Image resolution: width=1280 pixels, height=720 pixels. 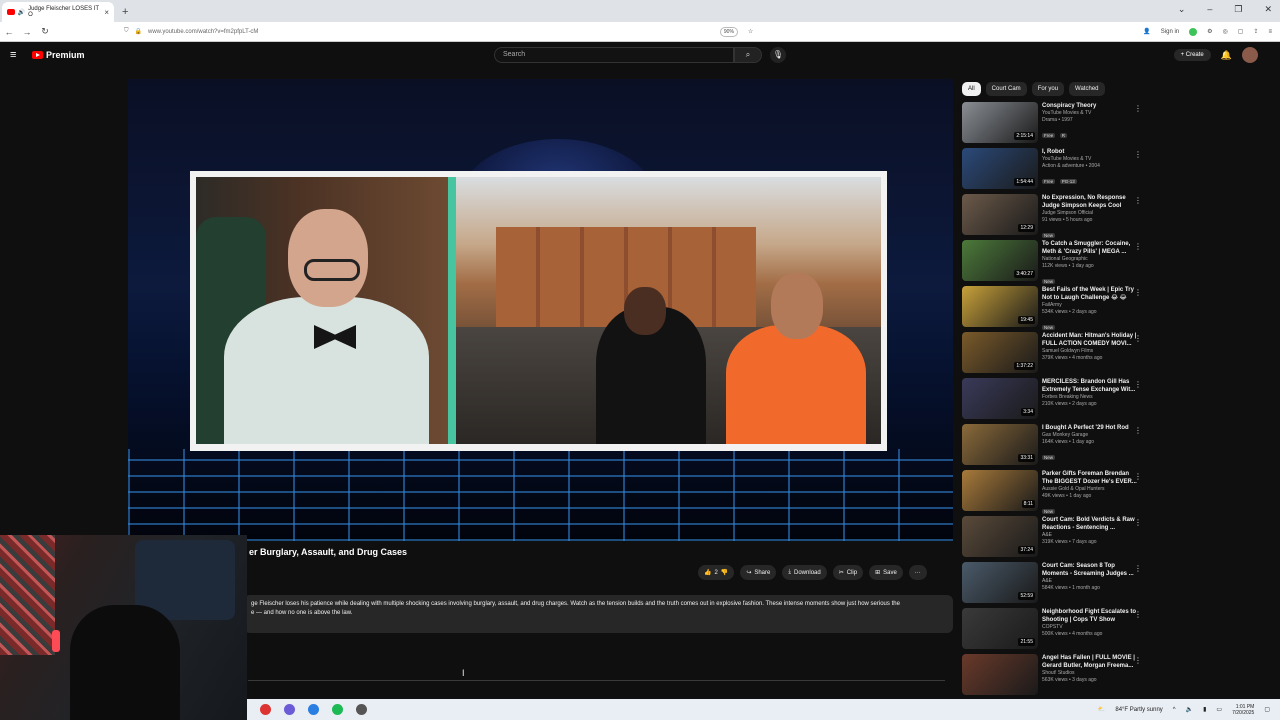 What do you see at coordinates (1000, 214) in the screenshot?
I see `video-thumbnail: 12:29` at bounding box center [1000, 214].